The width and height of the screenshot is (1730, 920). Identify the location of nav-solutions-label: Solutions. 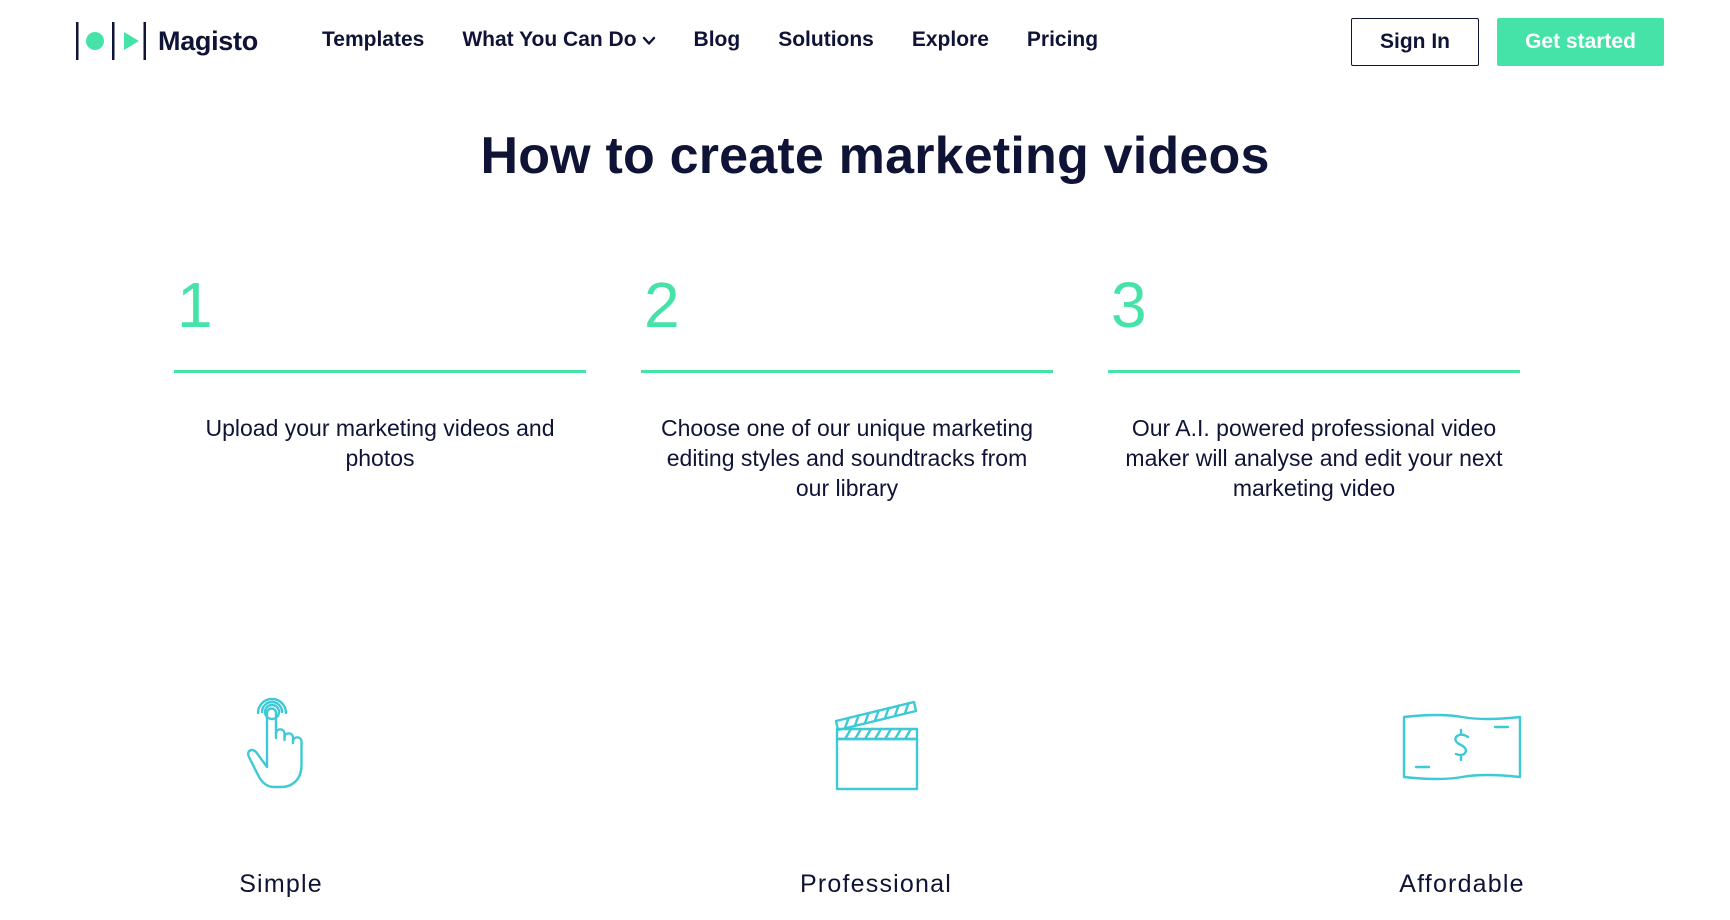
(826, 39).